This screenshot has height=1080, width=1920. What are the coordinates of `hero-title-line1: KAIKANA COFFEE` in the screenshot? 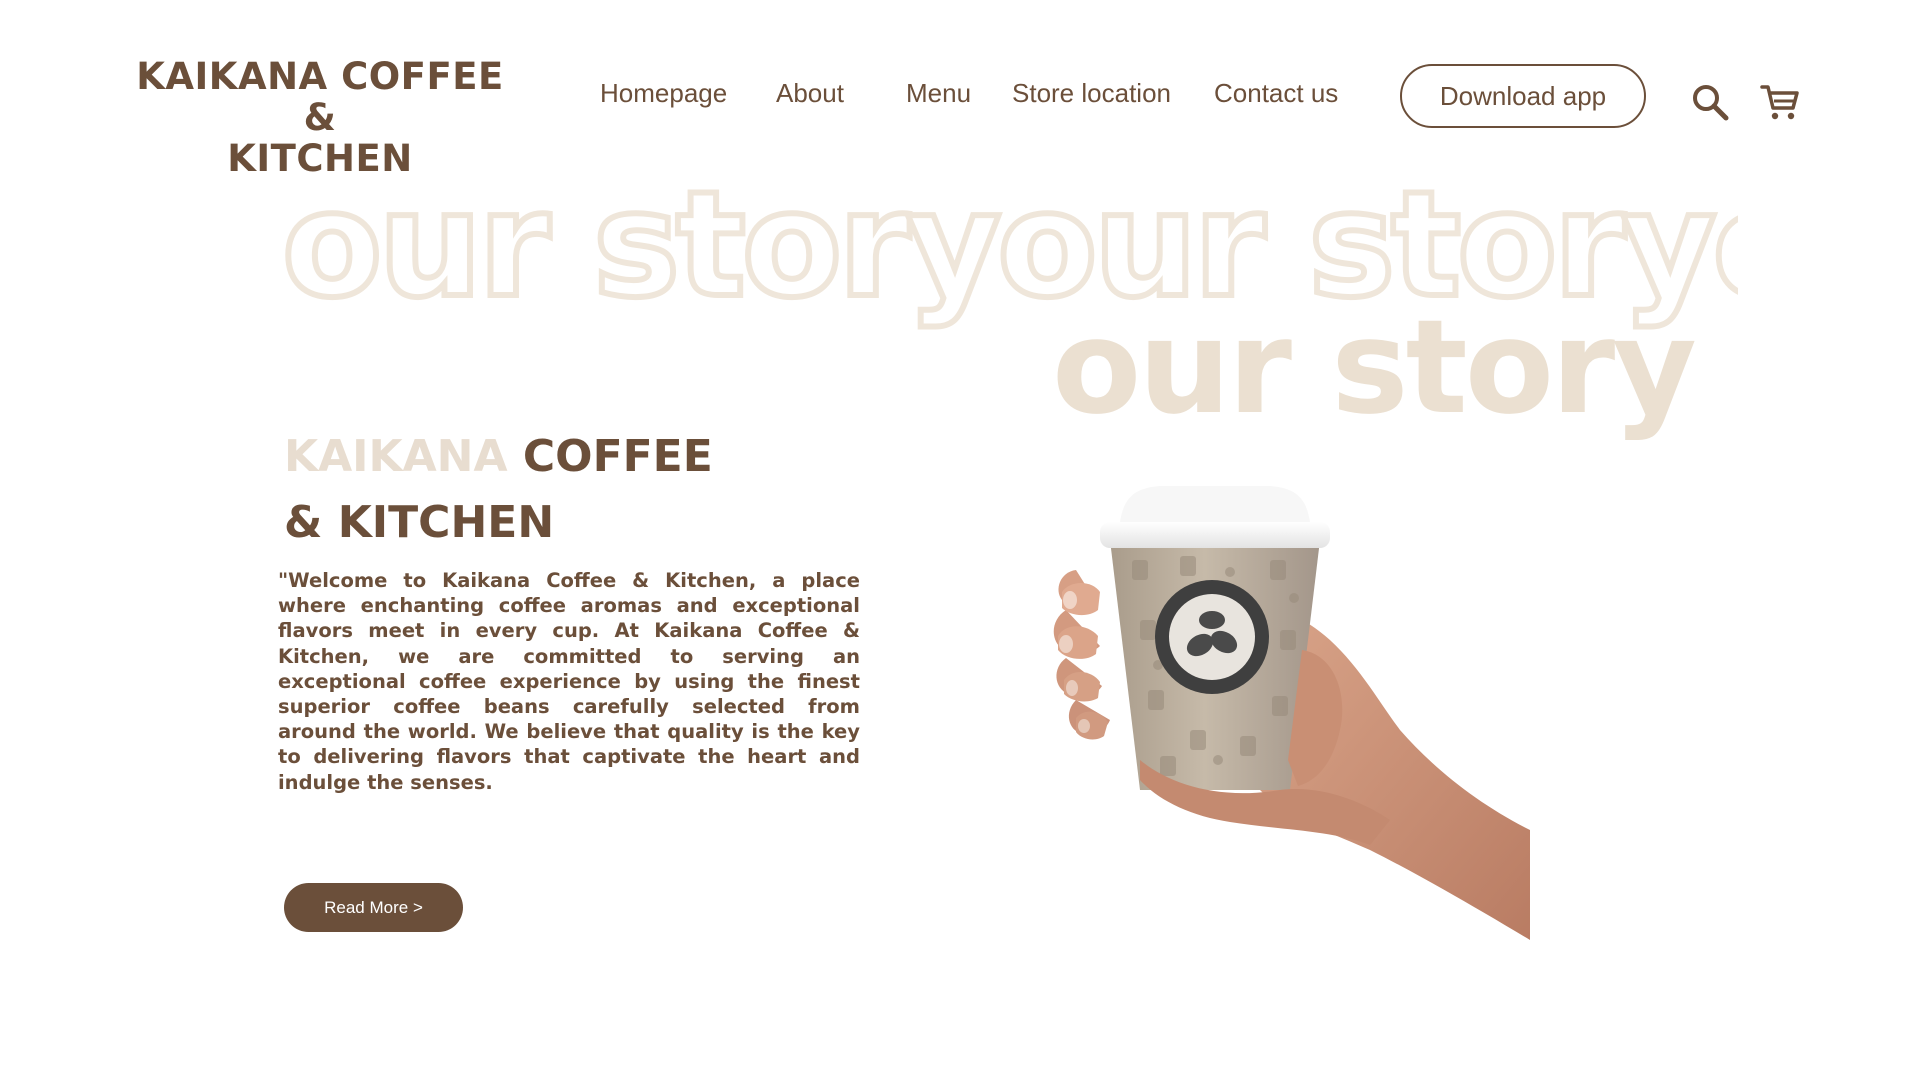 It's located at (498, 457).